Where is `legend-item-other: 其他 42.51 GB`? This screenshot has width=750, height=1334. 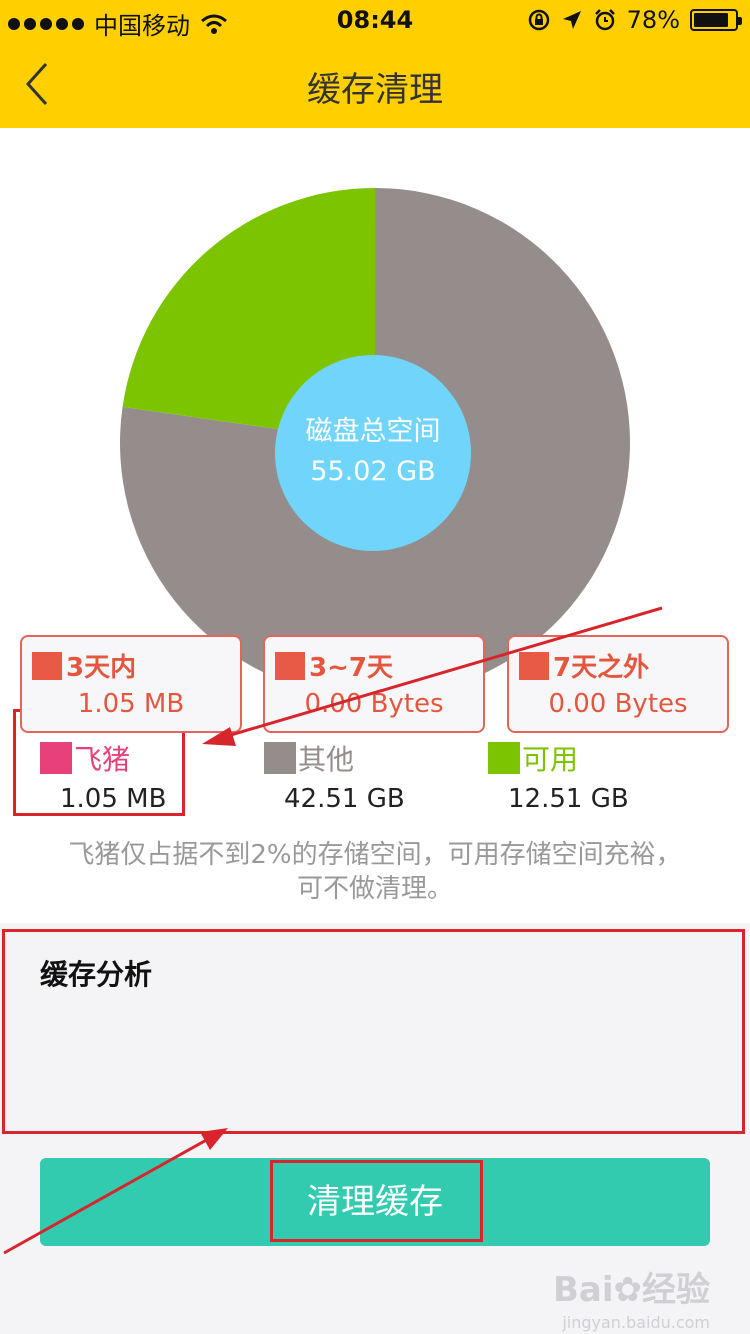 legend-item-other: 其他 42.51 GB is located at coordinates (334, 776).